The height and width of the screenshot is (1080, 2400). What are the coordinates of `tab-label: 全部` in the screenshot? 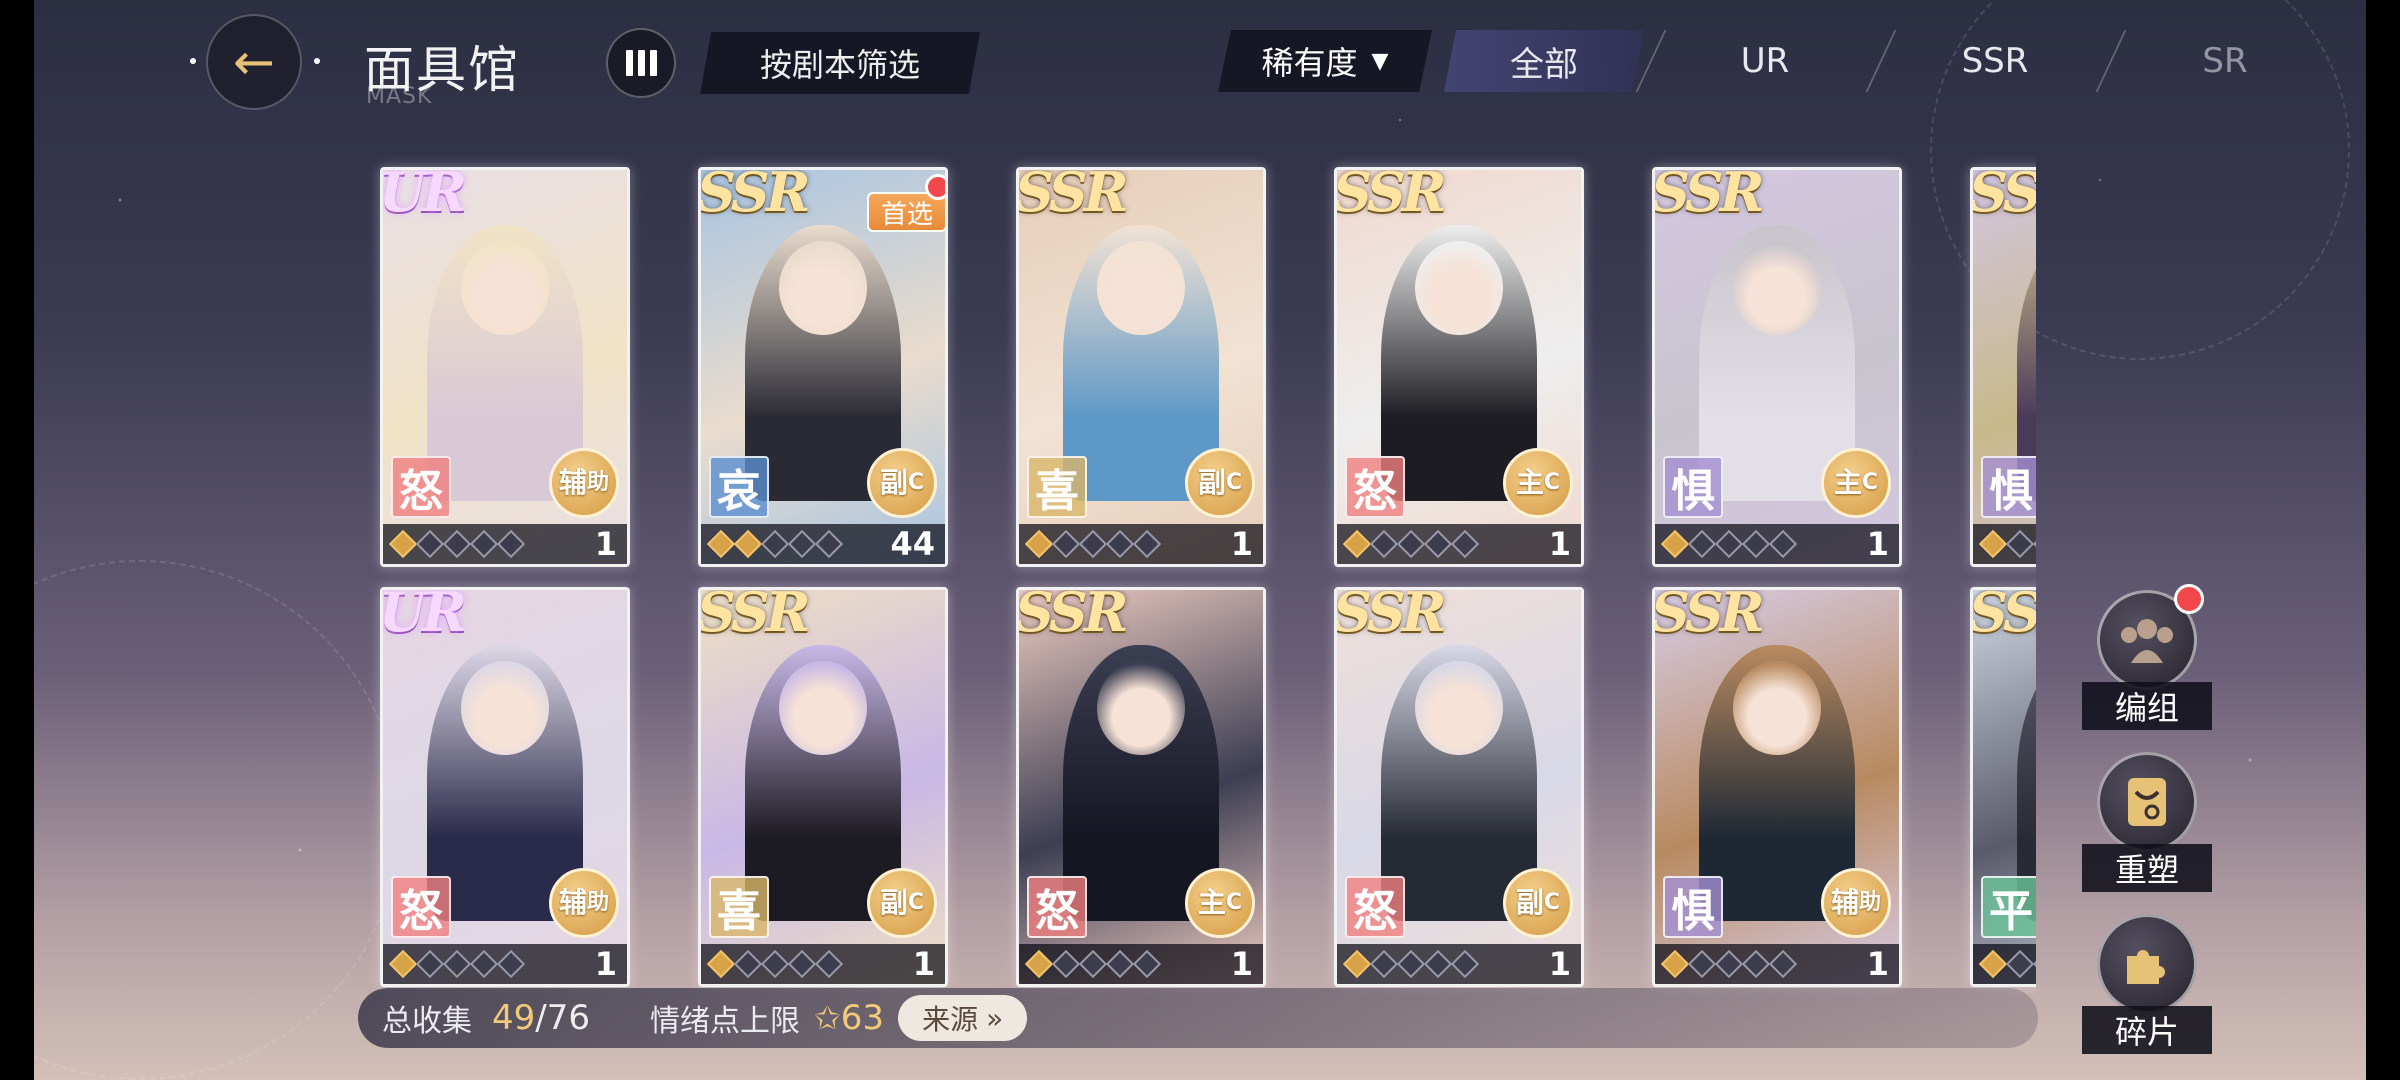 It's located at (1544, 64).